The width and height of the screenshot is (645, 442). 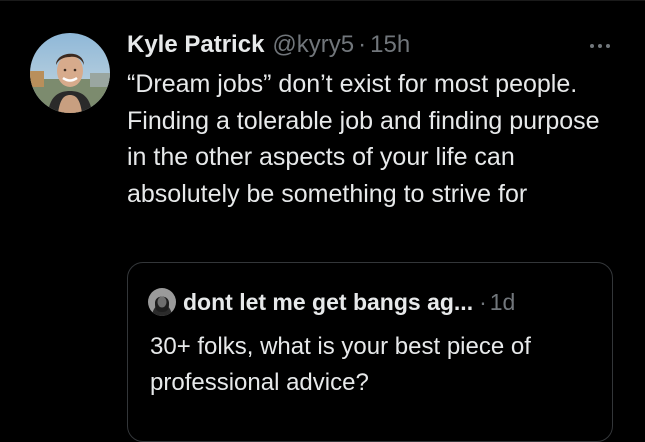 What do you see at coordinates (503, 302) in the screenshot?
I see `quoted-timestamp: 1d` at bounding box center [503, 302].